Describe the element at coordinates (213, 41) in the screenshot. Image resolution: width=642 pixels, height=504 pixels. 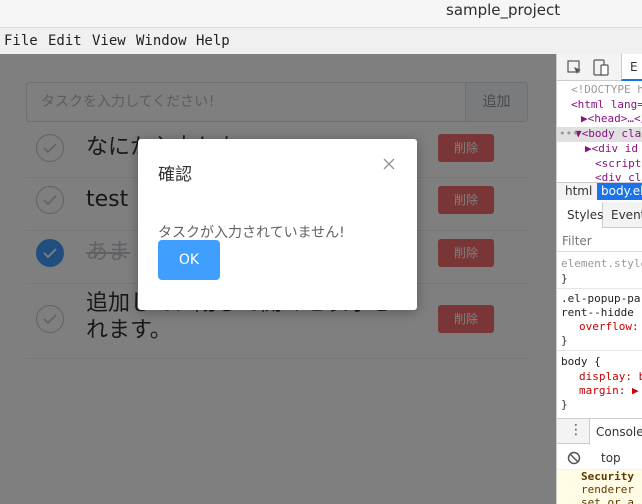
I see `menu-help: Help` at that location.